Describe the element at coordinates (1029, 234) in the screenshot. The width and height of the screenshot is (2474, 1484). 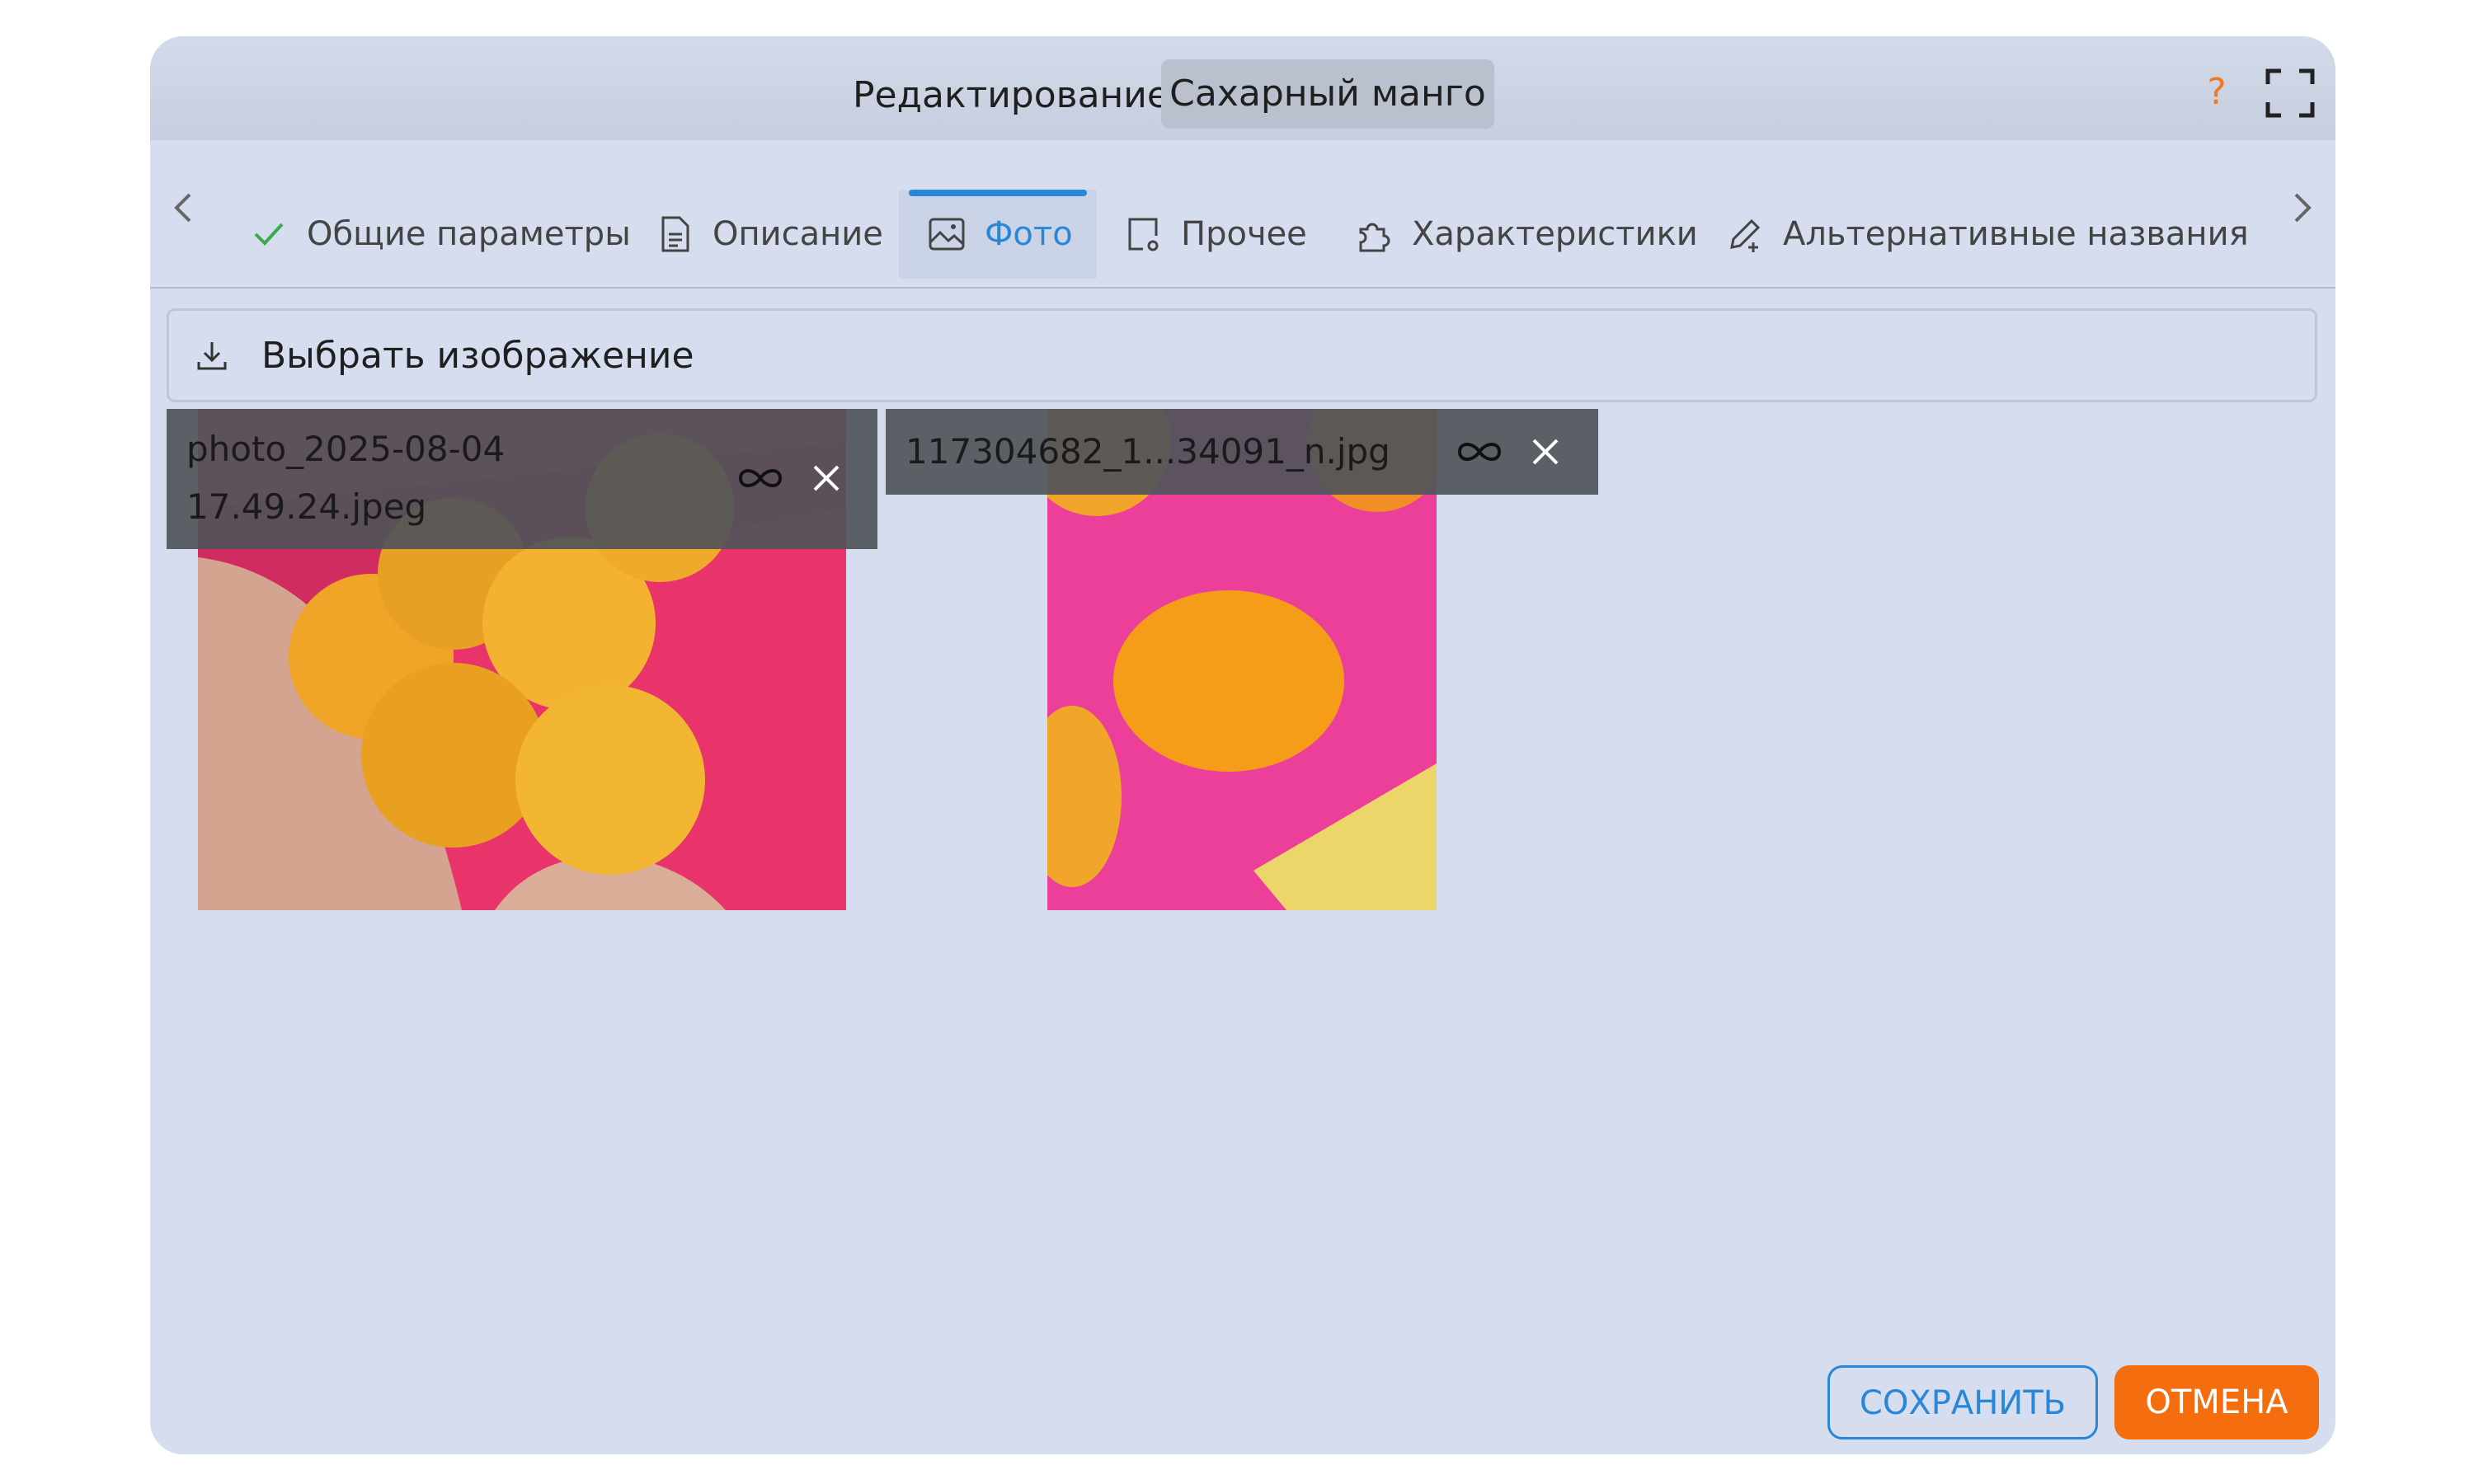
I see `tab-label: Фото` at that location.